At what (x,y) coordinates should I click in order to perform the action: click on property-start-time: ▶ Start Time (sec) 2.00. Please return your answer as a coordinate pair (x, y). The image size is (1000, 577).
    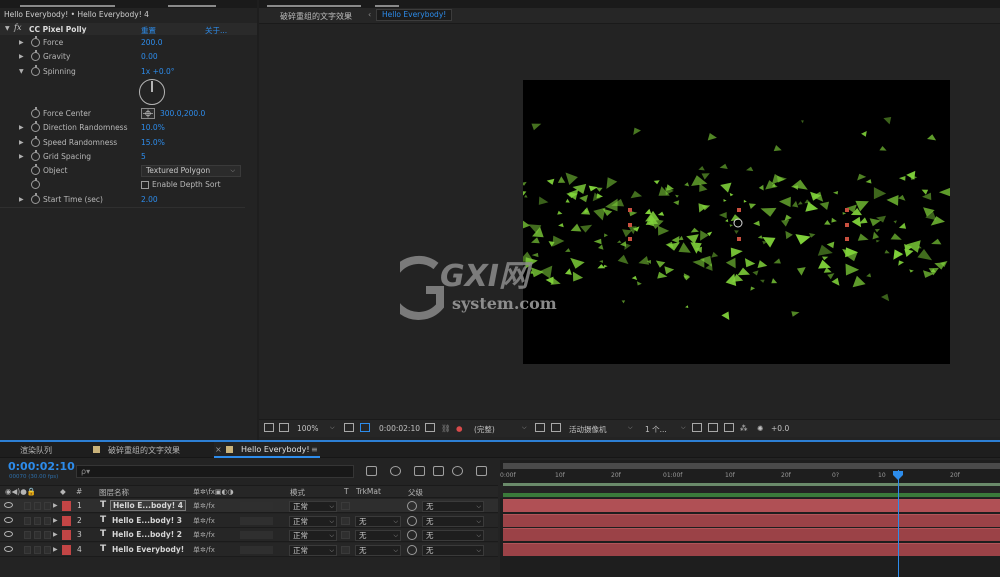
    Looking at the image, I should click on (122, 200).